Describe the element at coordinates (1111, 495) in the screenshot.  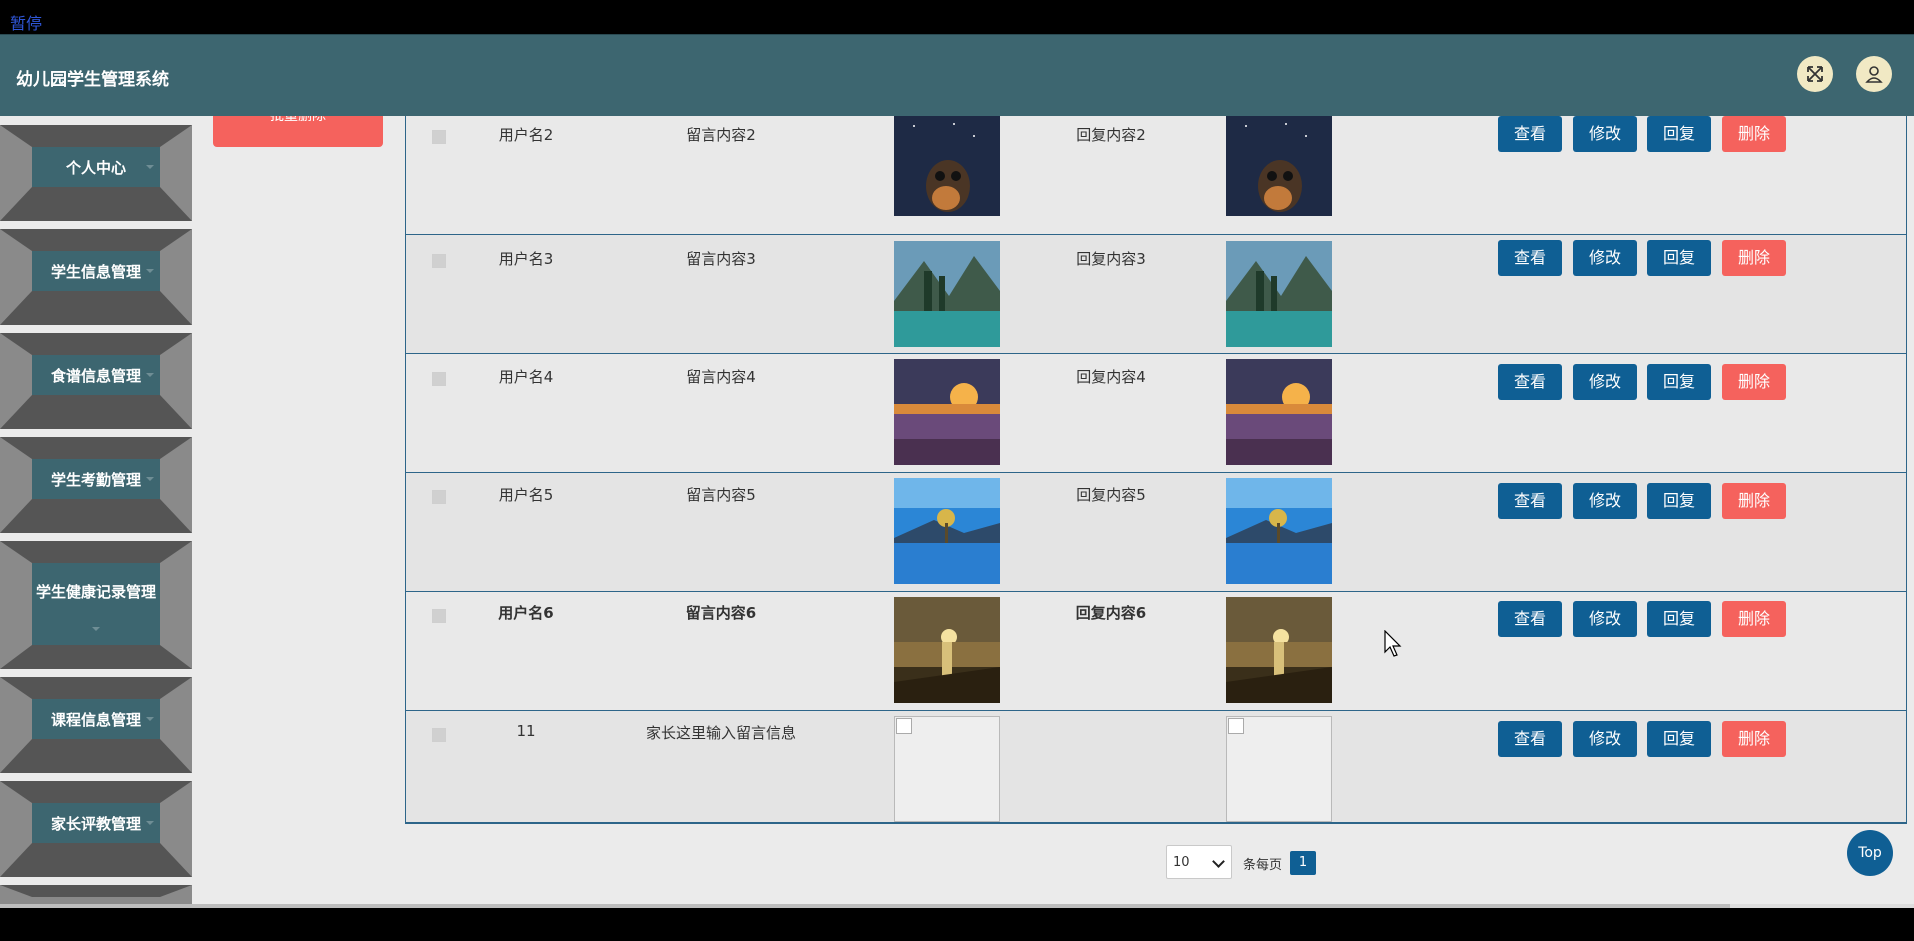
I see `cell-reply: 回复内容5` at that location.